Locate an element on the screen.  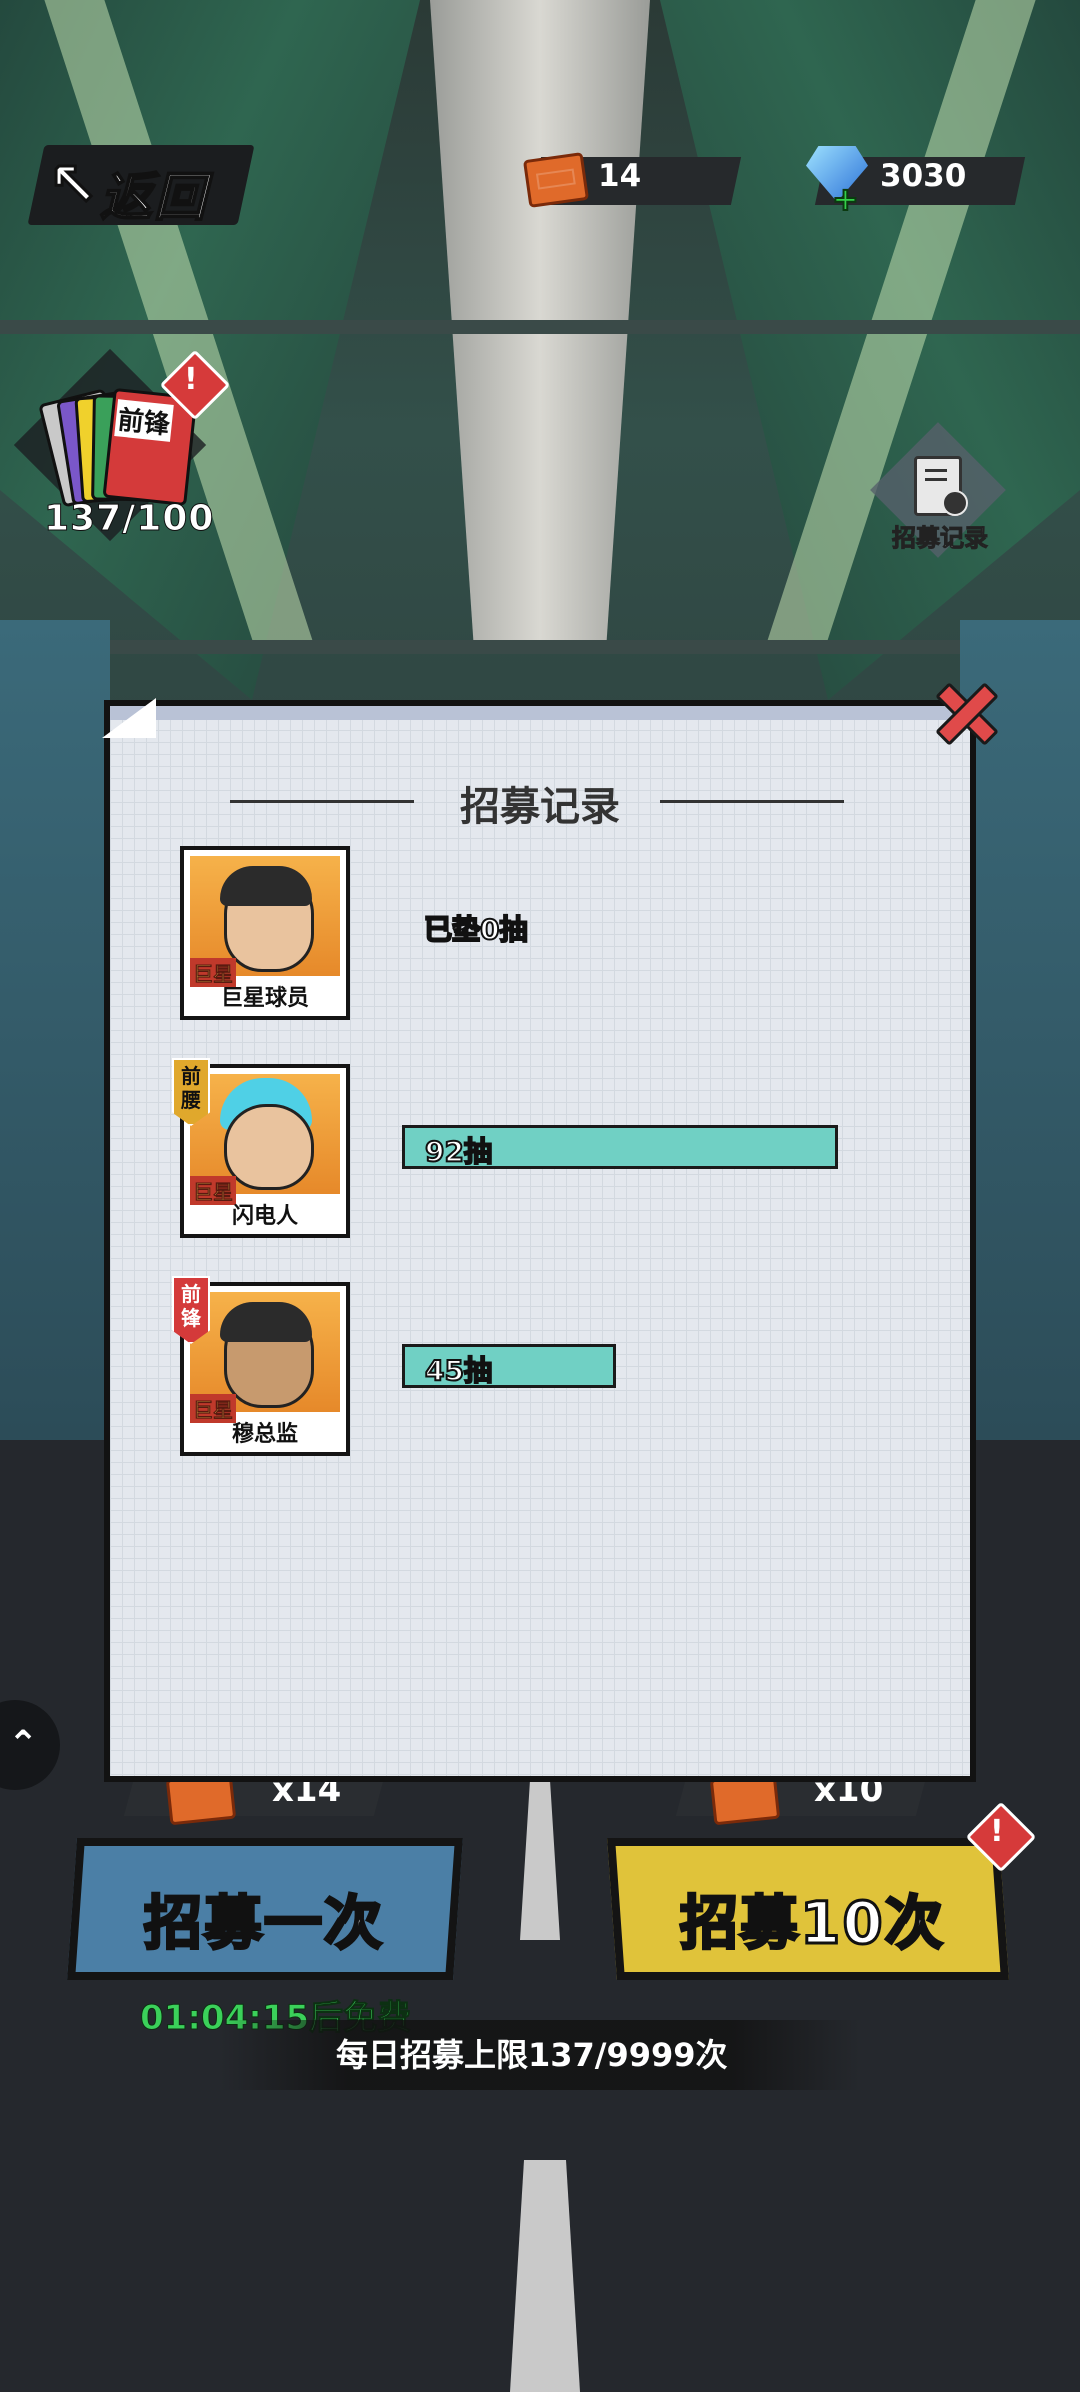
modal-title: 招募记录 is located at coordinates (540, 807).